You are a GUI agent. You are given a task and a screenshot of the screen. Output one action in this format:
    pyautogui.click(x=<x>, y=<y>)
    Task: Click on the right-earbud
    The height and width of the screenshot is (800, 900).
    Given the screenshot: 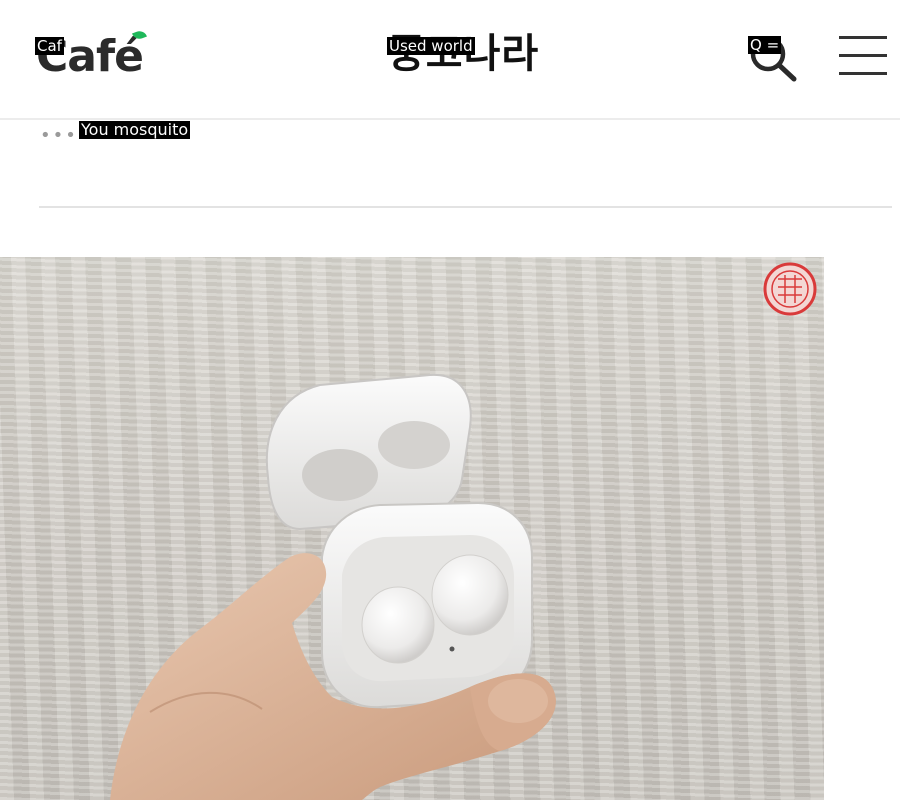 What is the action you would take?
    pyautogui.click(x=470, y=595)
    